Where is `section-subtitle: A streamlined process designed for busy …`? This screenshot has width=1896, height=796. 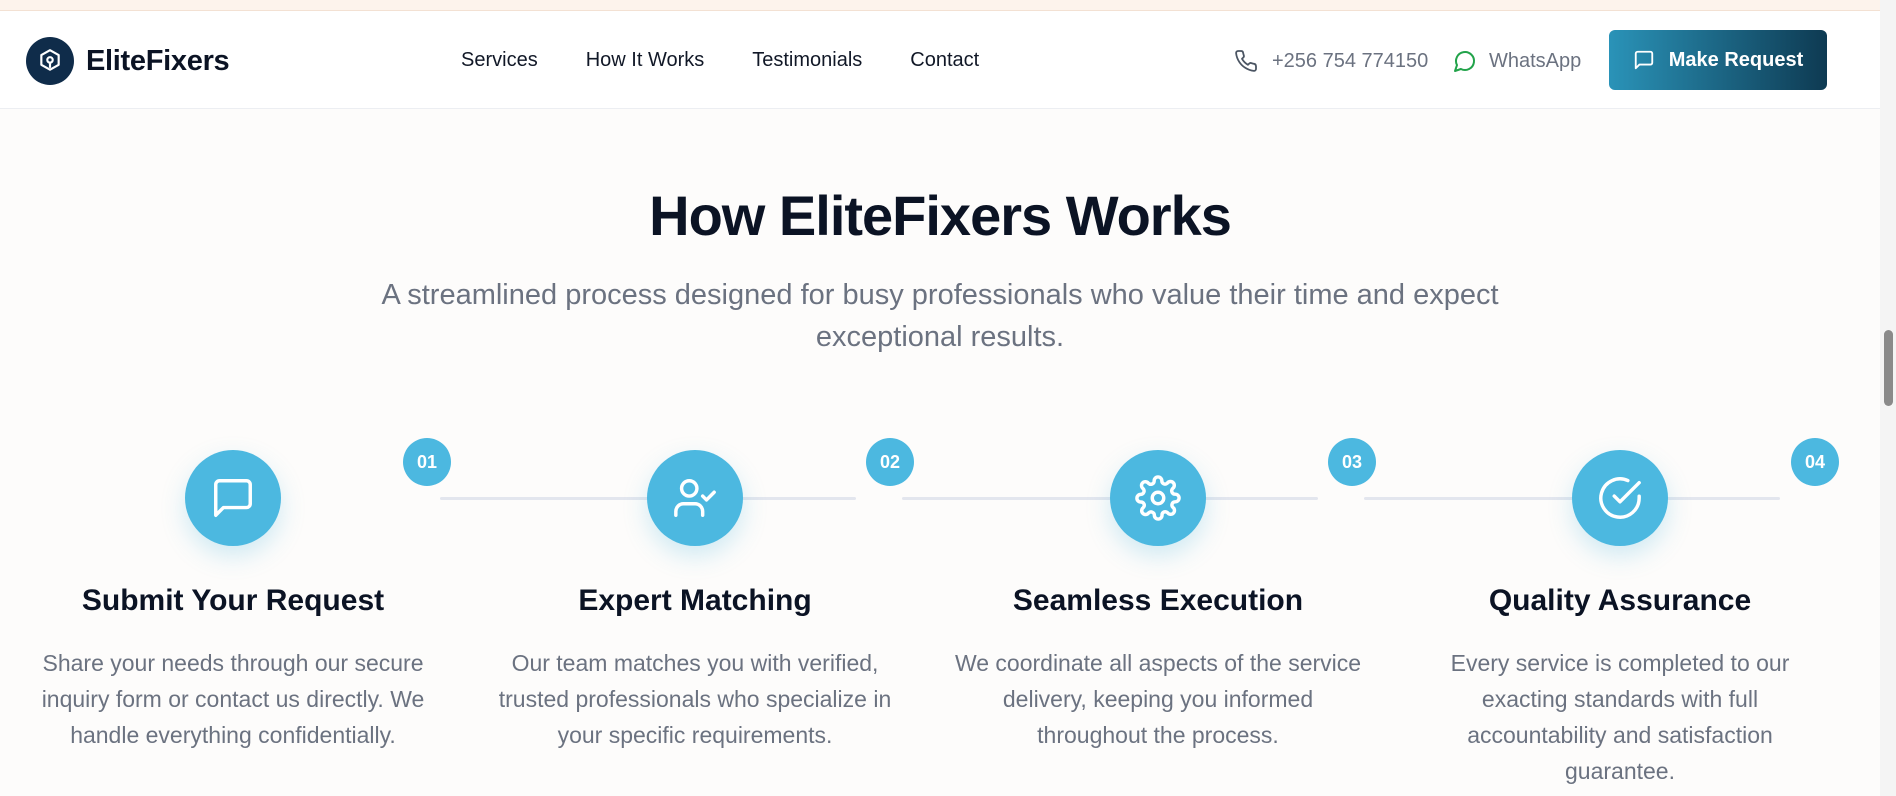 section-subtitle: A streamlined process designed for busy … is located at coordinates (940, 316).